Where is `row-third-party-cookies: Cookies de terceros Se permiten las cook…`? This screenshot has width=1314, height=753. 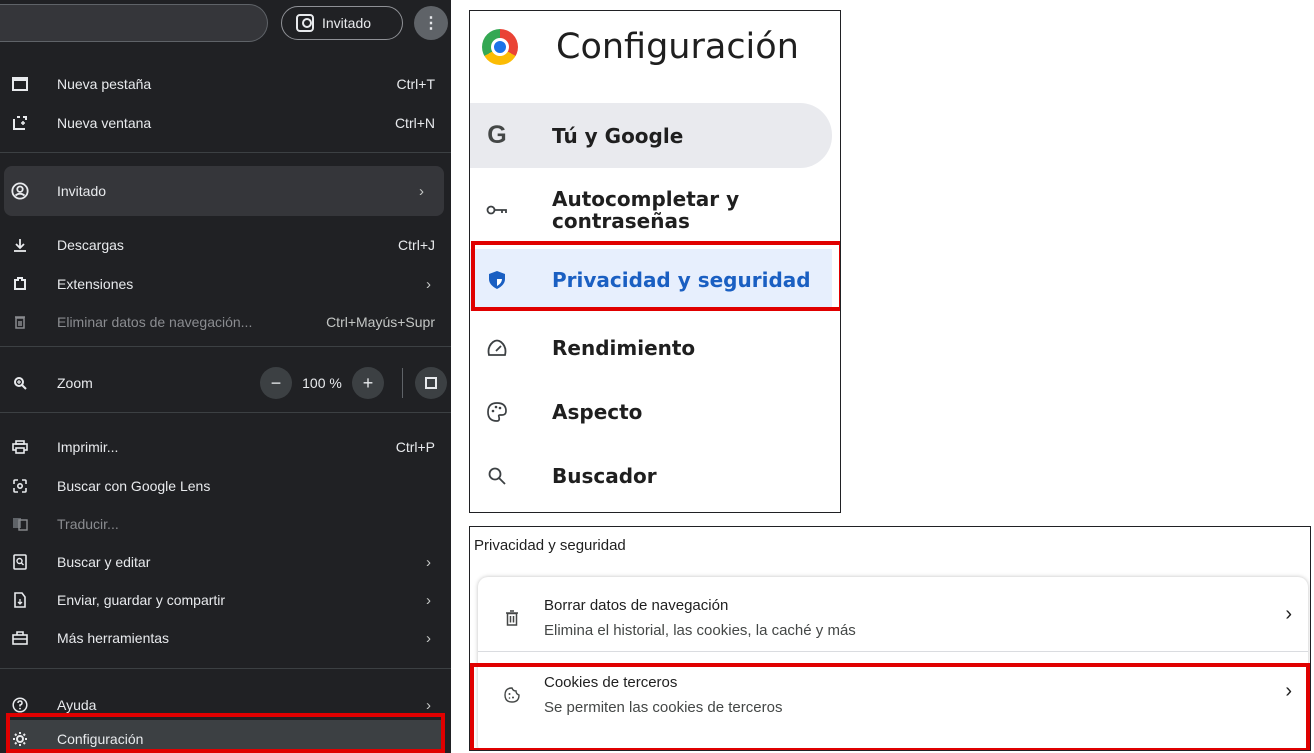
row-third-party-cookies: Cookies de terceros Se permiten las cook… is located at coordinates (893, 694).